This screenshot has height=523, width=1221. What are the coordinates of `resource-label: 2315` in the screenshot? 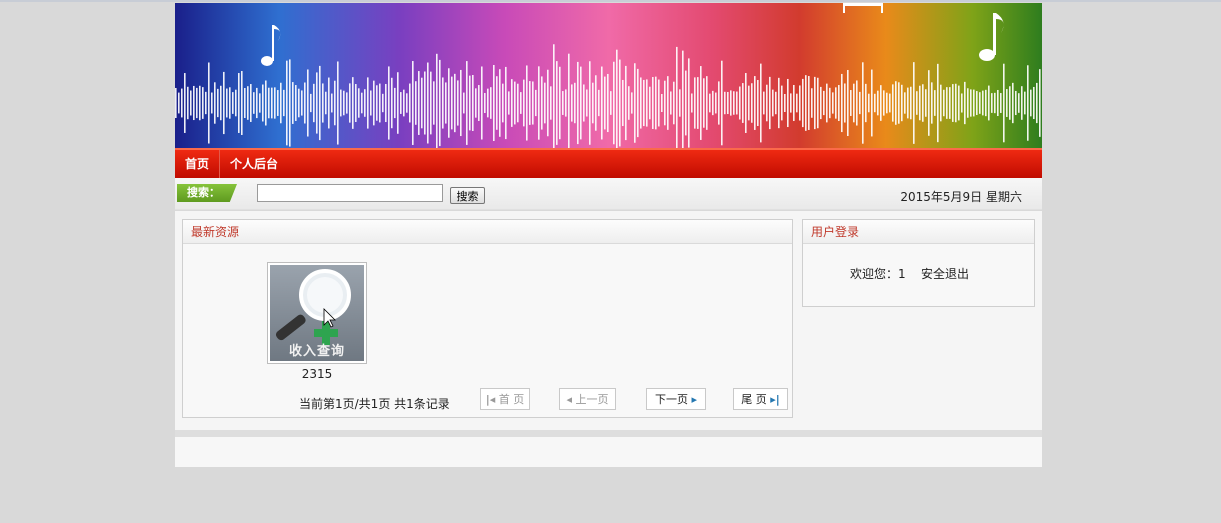 It's located at (317, 374).